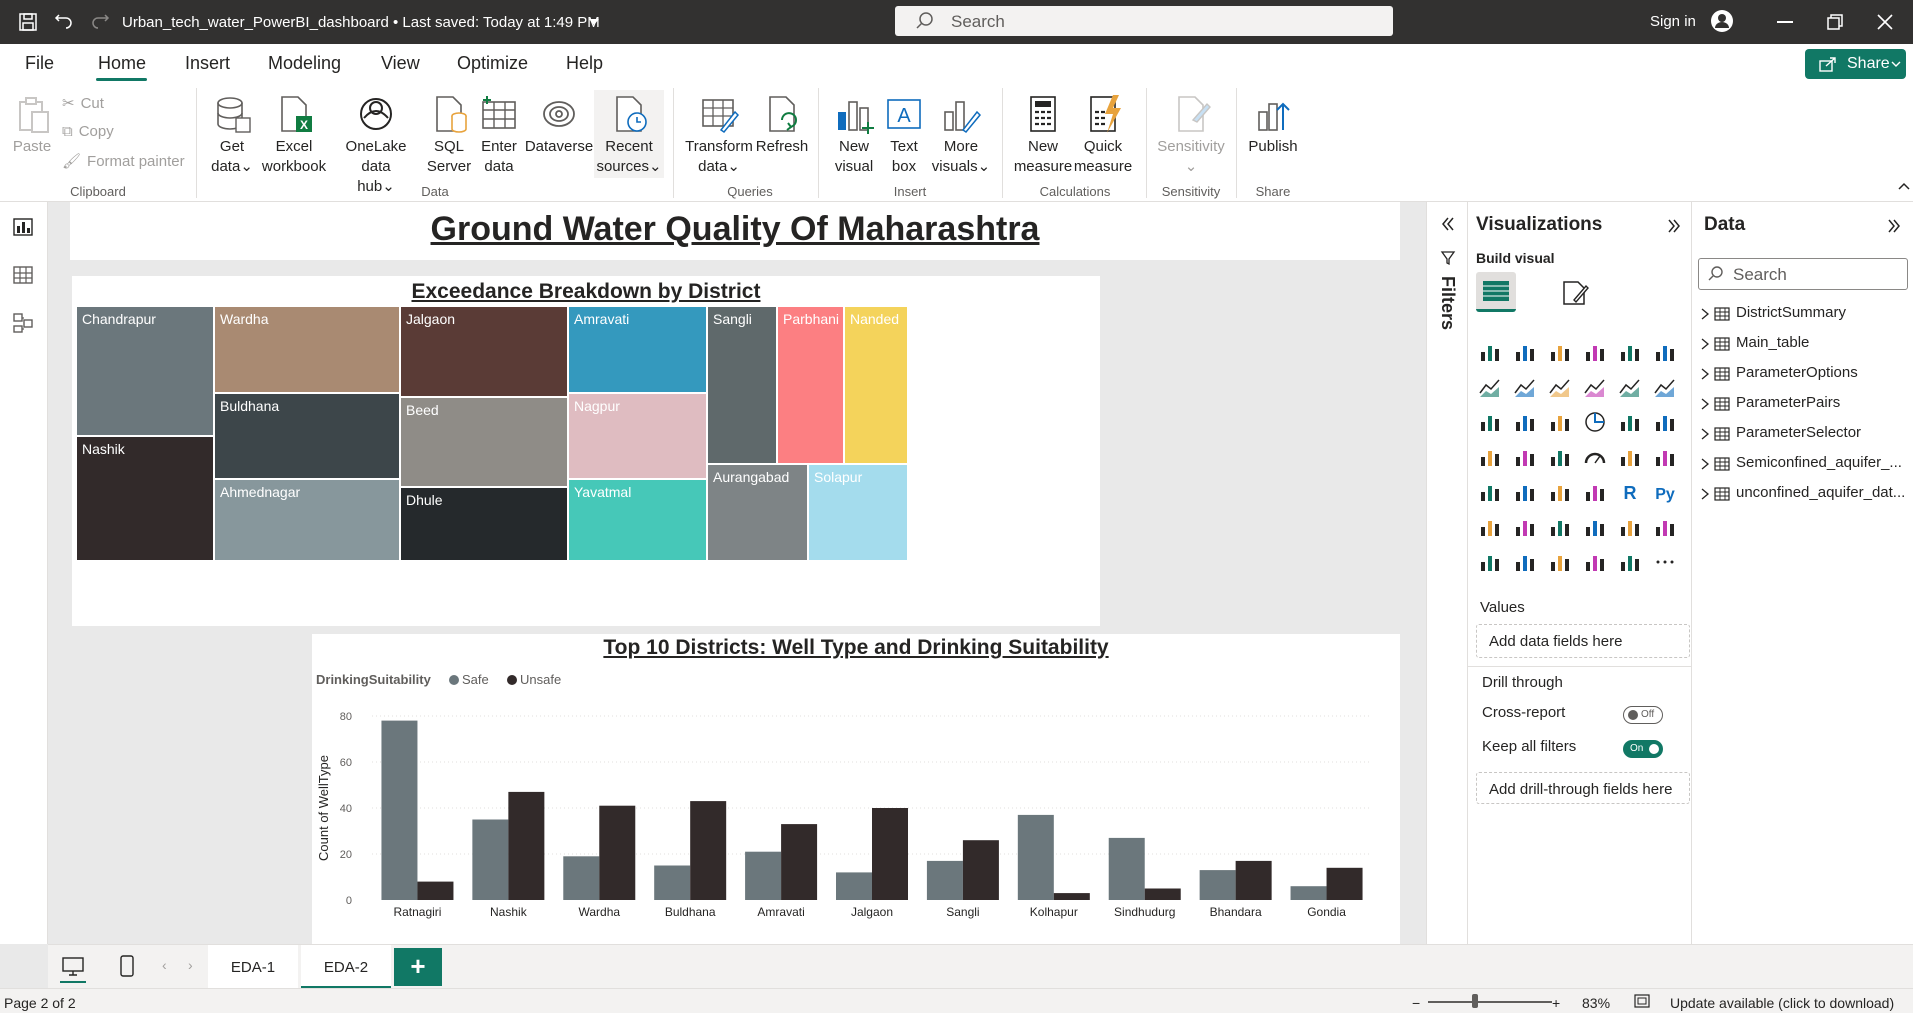 This screenshot has width=1913, height=1013. I want to click on tab-file: File, so click(39, 63).